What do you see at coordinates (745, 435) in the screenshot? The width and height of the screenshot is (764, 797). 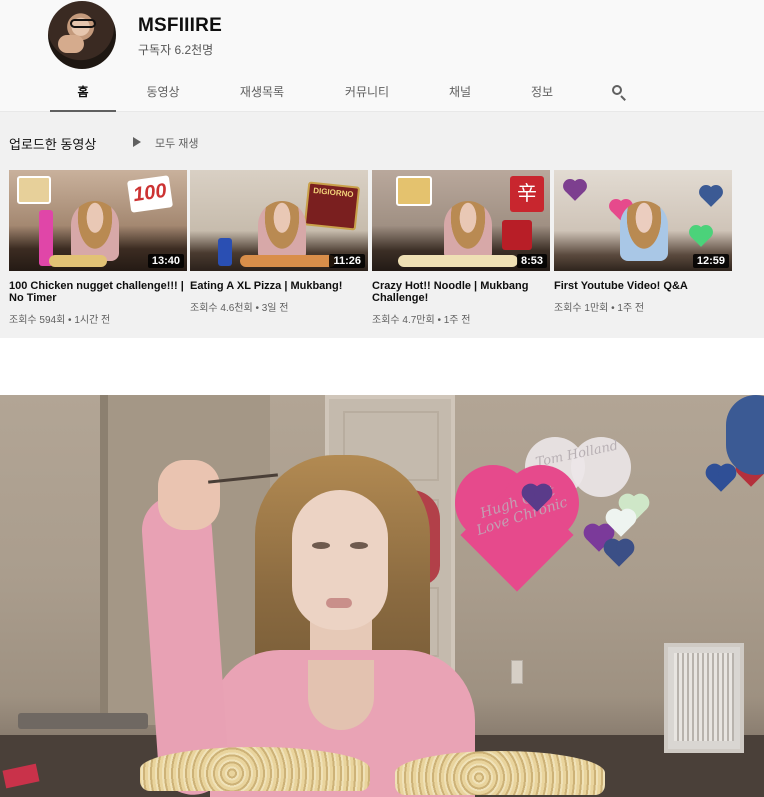 I see `big-heart-blue` at bounding box center [745, 435].